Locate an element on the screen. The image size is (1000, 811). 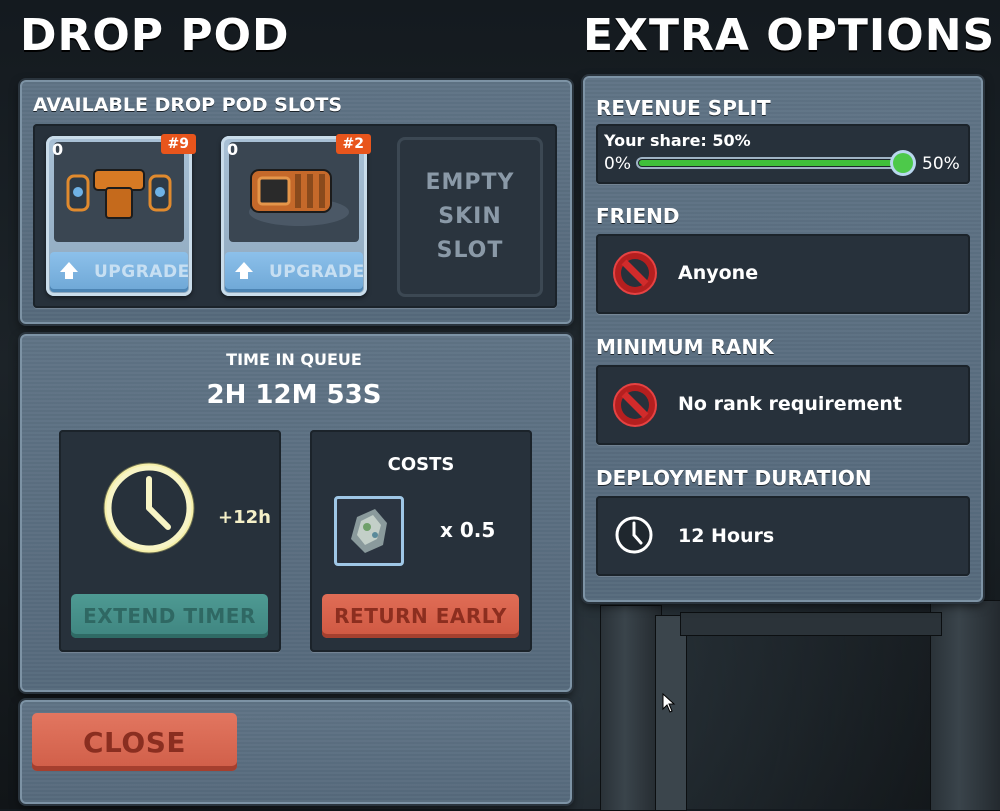
mouse-cursor-icon is located at coordinates (669, 703).